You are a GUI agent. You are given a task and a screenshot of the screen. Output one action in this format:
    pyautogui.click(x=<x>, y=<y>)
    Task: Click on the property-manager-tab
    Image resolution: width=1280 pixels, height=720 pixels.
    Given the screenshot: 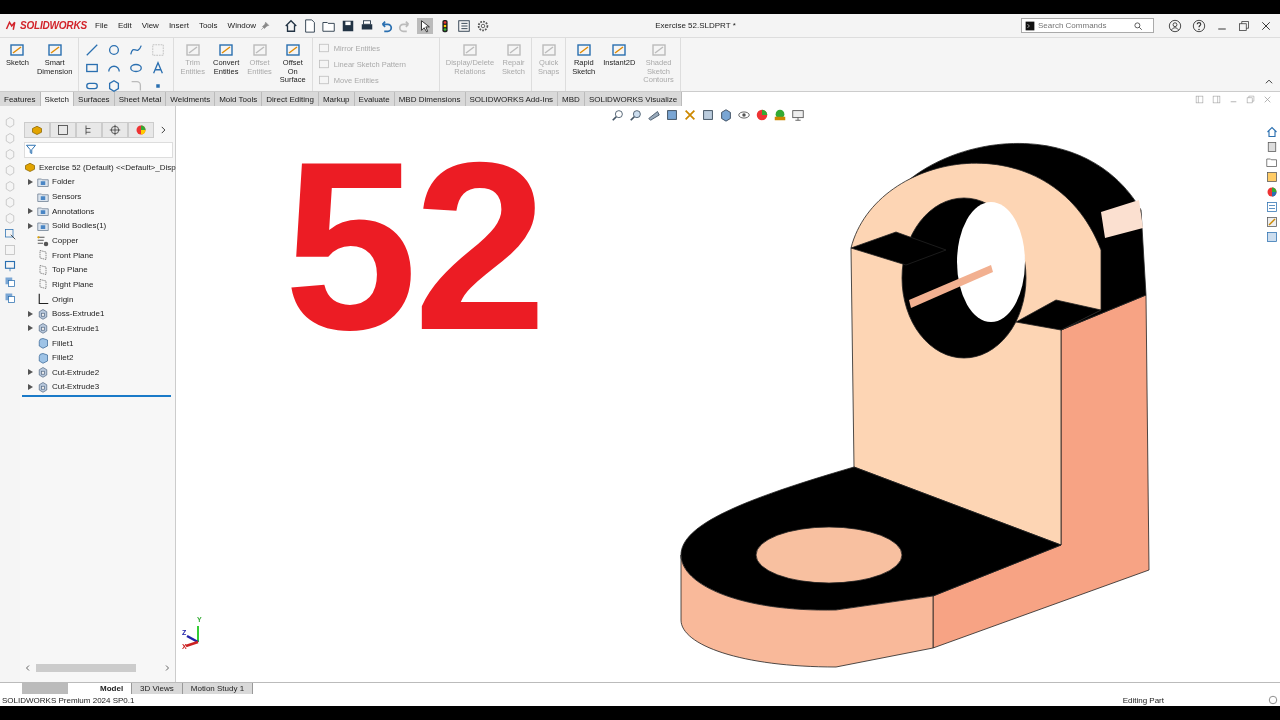 What is the action you would take?
    pyautogui.click(x=63, y=130)
    